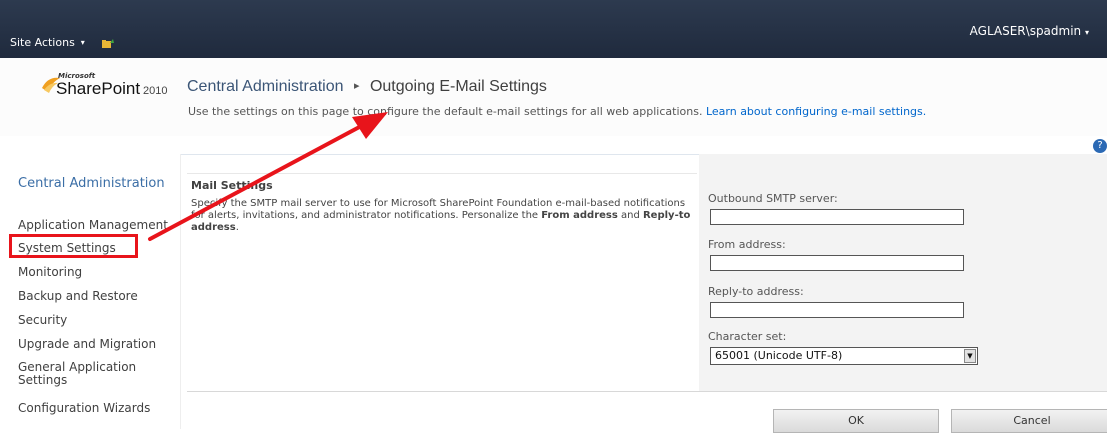  What do you see at coordinates (84, 408) in the screenshot?
I see `nav-item-configuration-wizards: Configuration Wizards` at bounding box center [84, 408].